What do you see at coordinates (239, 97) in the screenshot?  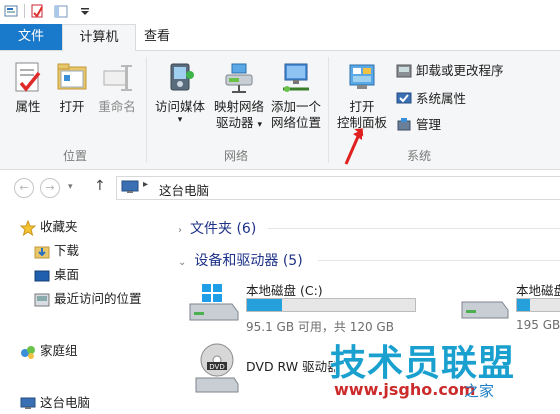 I see `map-network-drive-button: 映射网络 驱动器 ▾` at bounding box center [239, 97].